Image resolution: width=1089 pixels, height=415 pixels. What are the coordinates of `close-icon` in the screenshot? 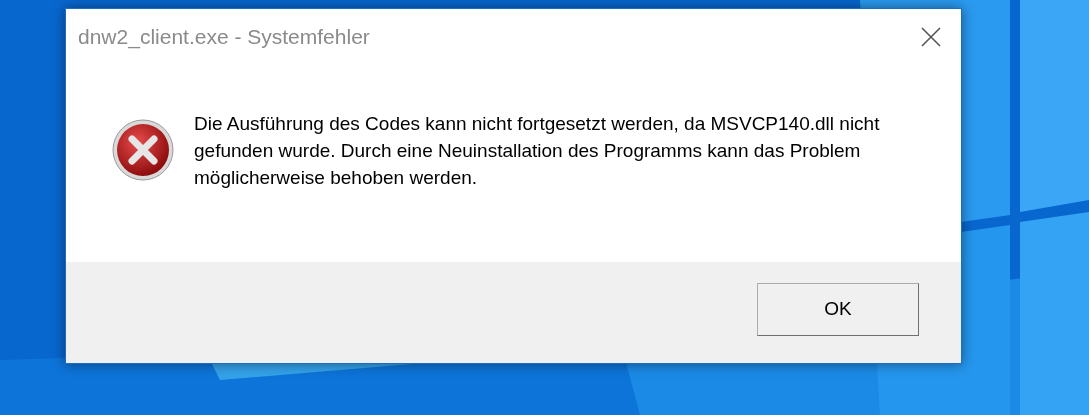 It's located at (931, 37).